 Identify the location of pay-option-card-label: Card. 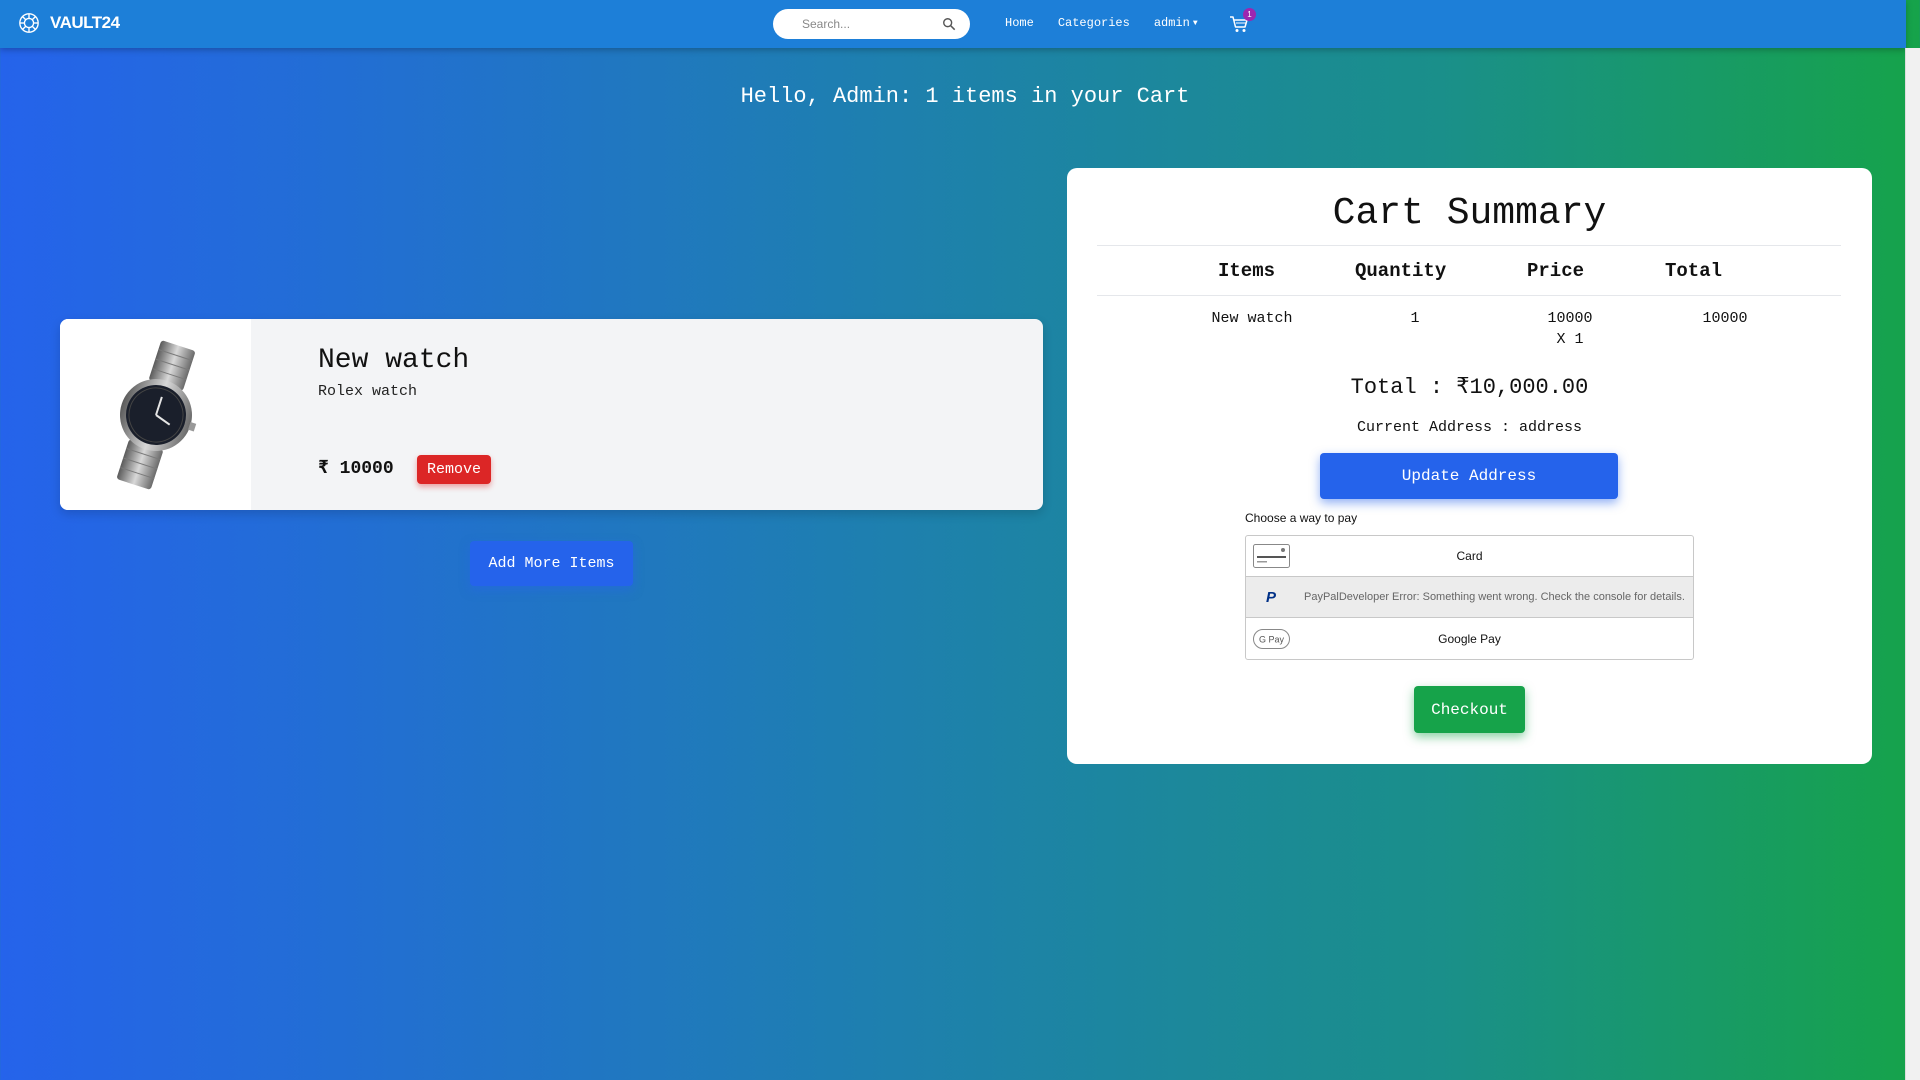
(1469, 556).